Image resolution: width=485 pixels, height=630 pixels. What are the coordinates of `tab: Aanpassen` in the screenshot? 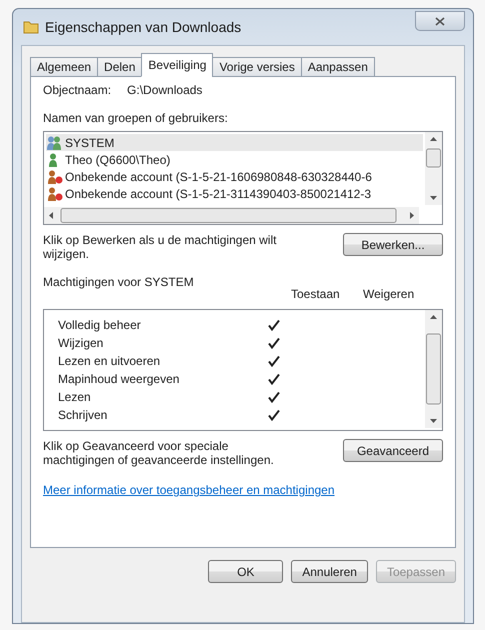 It's located at (337, 67).